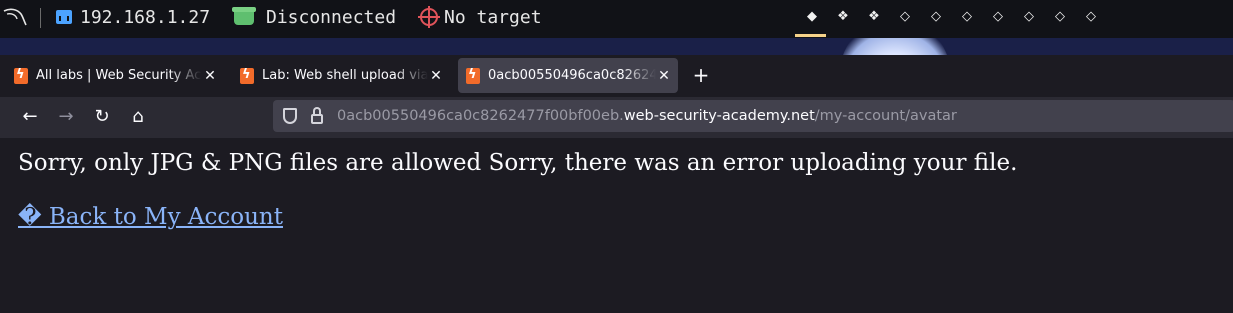 The image size is (1233, 313). What do you see at coordinates (1091, 17) in the screenshot?
I see `workspace-10: ◇` at bounding box center [1091, 17].